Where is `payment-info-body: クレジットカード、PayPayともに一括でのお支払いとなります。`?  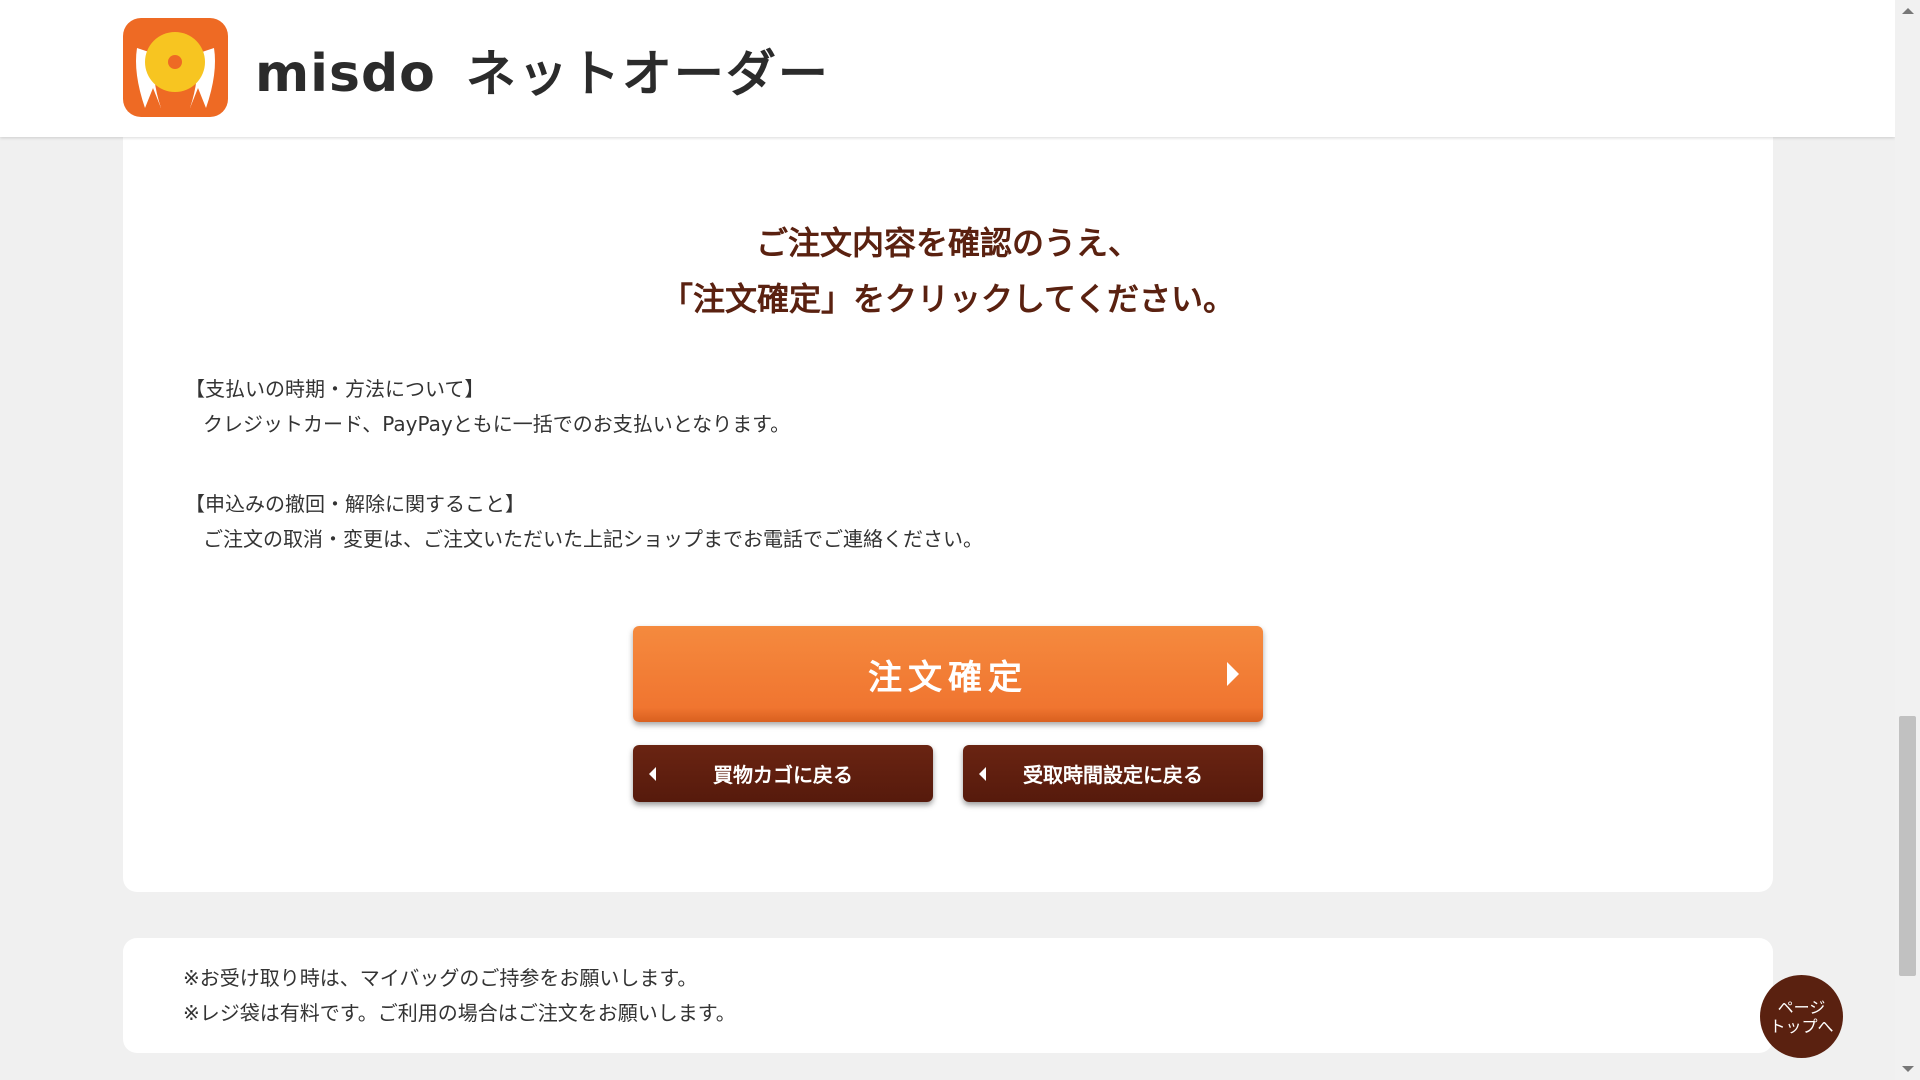
payment-info-body: クレジットカード、PayPayともに一括でのお支払いとなります。 is located at coordinates (497, 424).